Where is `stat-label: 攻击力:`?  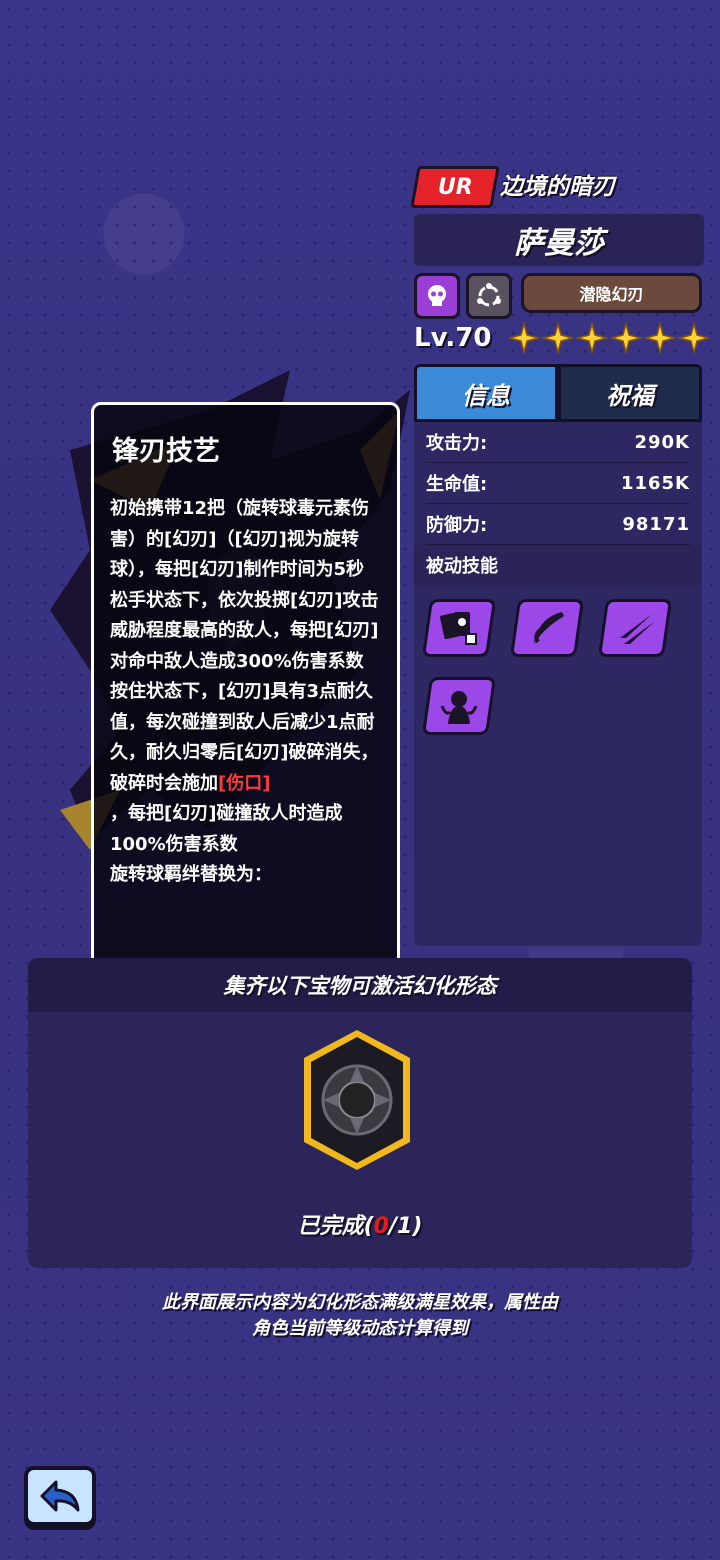 stat-label: 攻击力: is located at coordinates (457, 443).